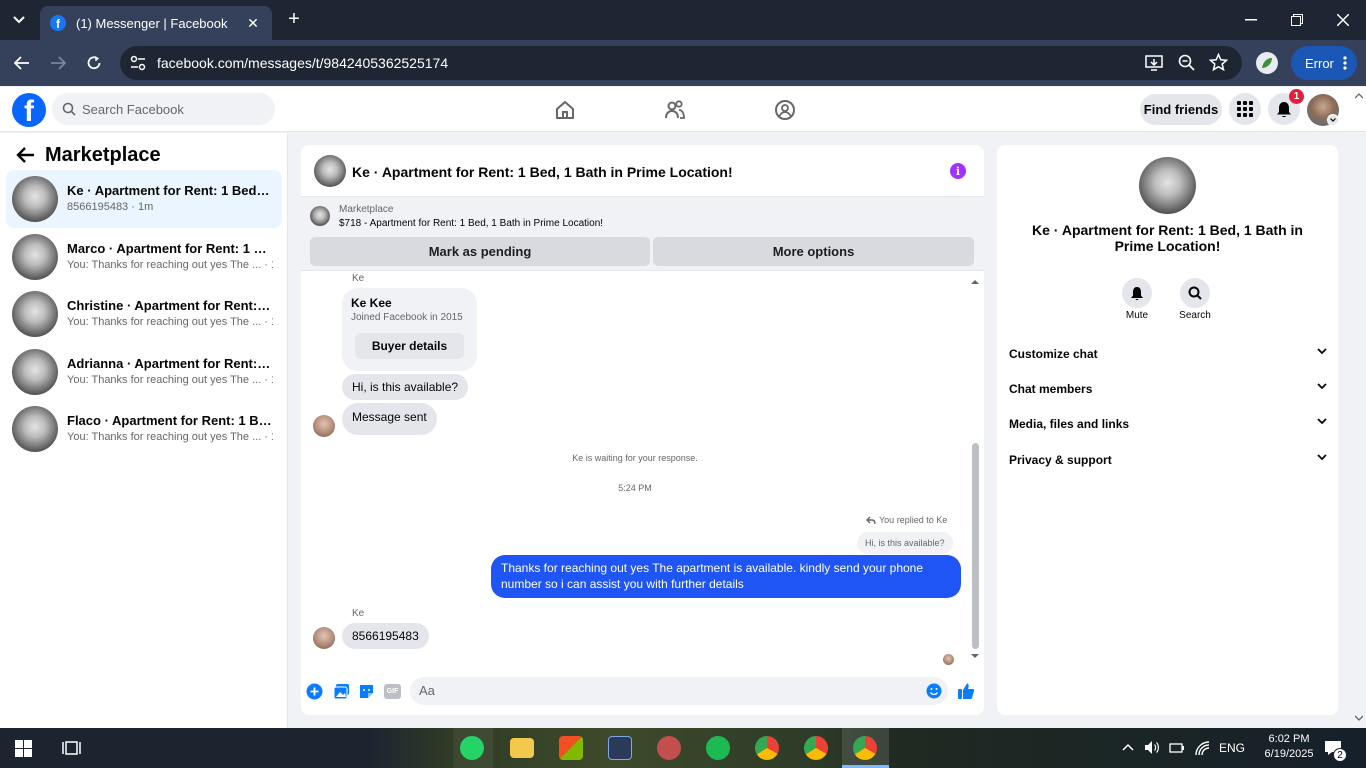 Image resolution: width=1366 pixels, height=768 pixels. Describe the element at coordinates (58, 23) in the screenshot. I see `facebook-favicon-icon: f` at that location.